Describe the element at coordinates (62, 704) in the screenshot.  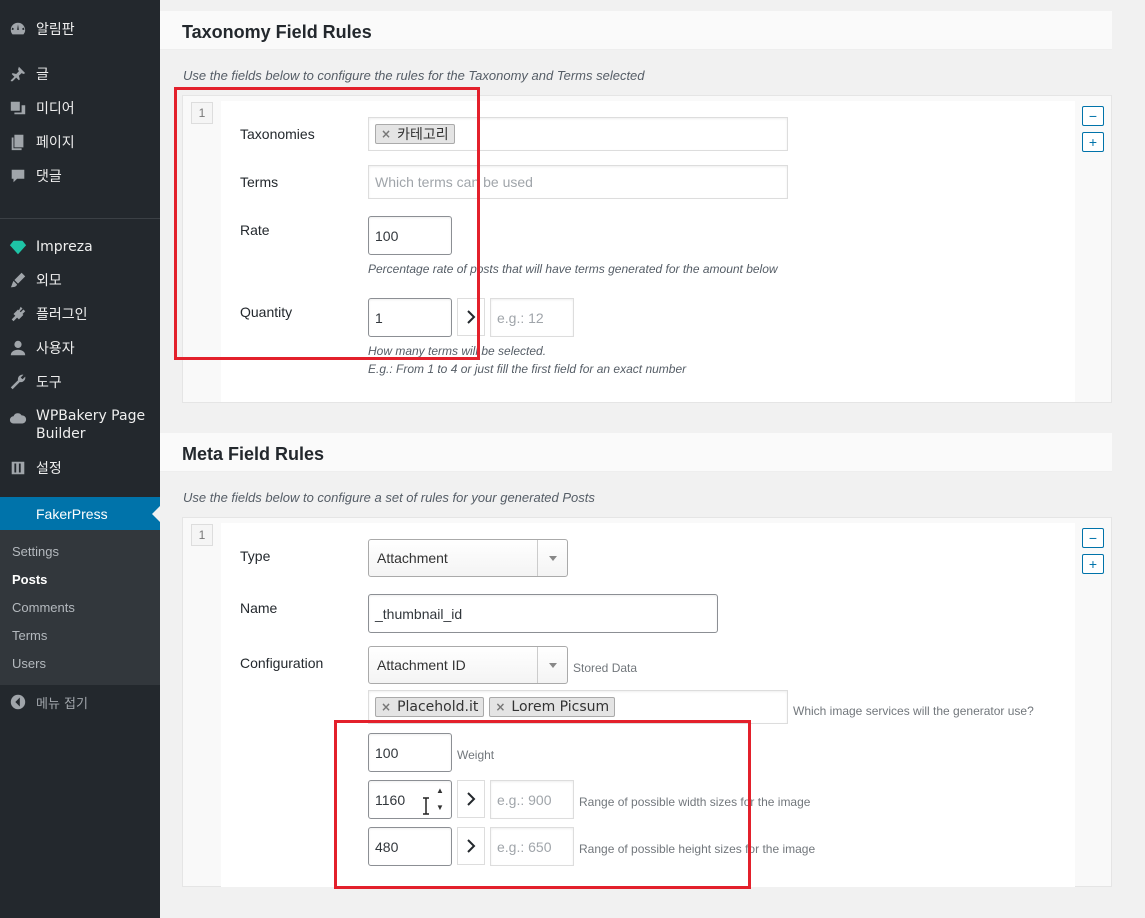
I see `menu-label: 메뉴 접기` at that location.